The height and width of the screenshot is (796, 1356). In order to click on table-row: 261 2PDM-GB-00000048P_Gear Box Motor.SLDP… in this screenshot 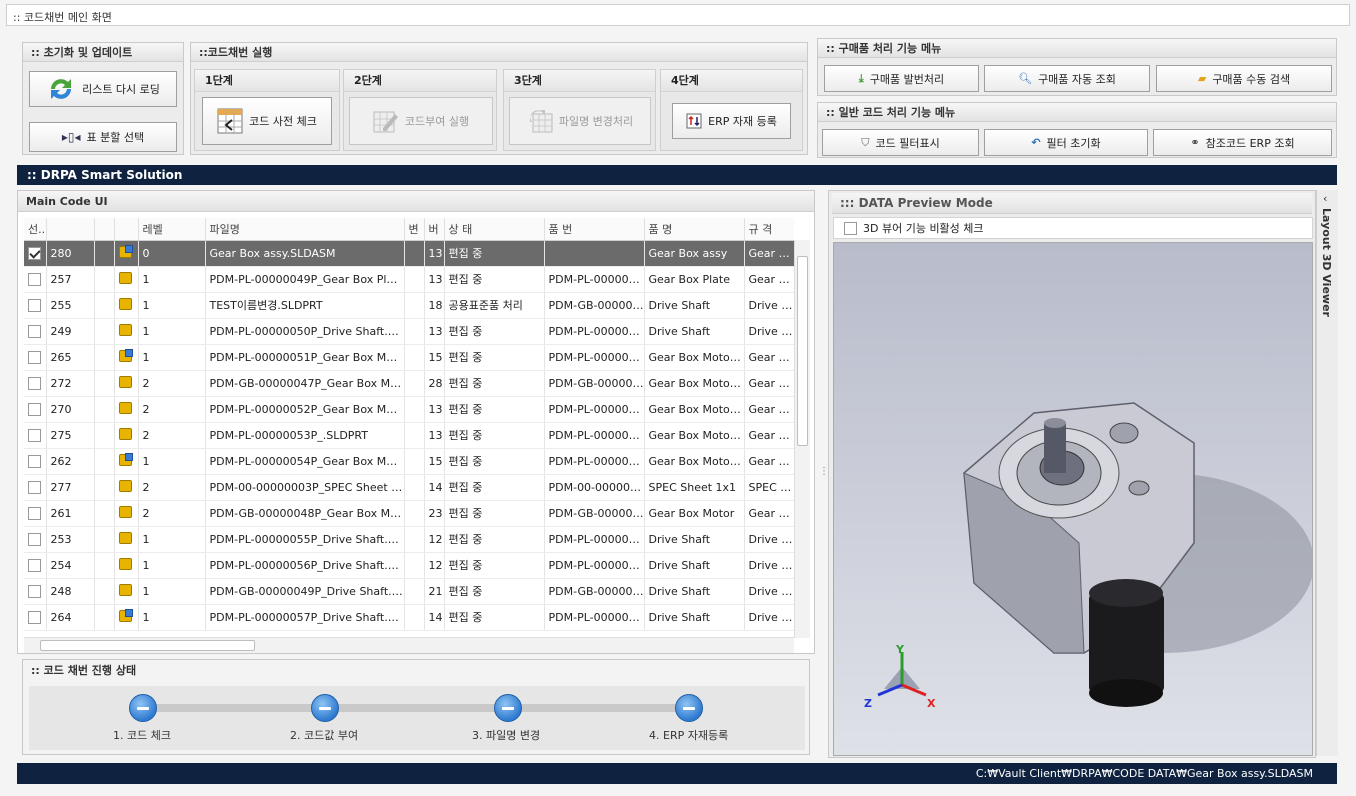, I will do `click(409, 513)`.